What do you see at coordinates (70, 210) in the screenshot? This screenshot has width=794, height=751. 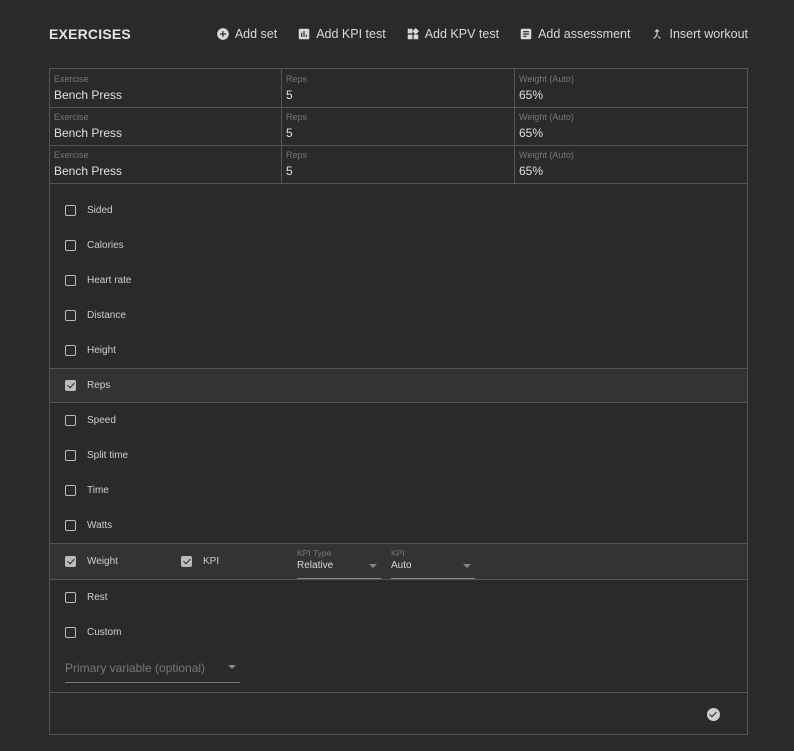 I see `sided-checkbox` at bounding box center [70, 210].